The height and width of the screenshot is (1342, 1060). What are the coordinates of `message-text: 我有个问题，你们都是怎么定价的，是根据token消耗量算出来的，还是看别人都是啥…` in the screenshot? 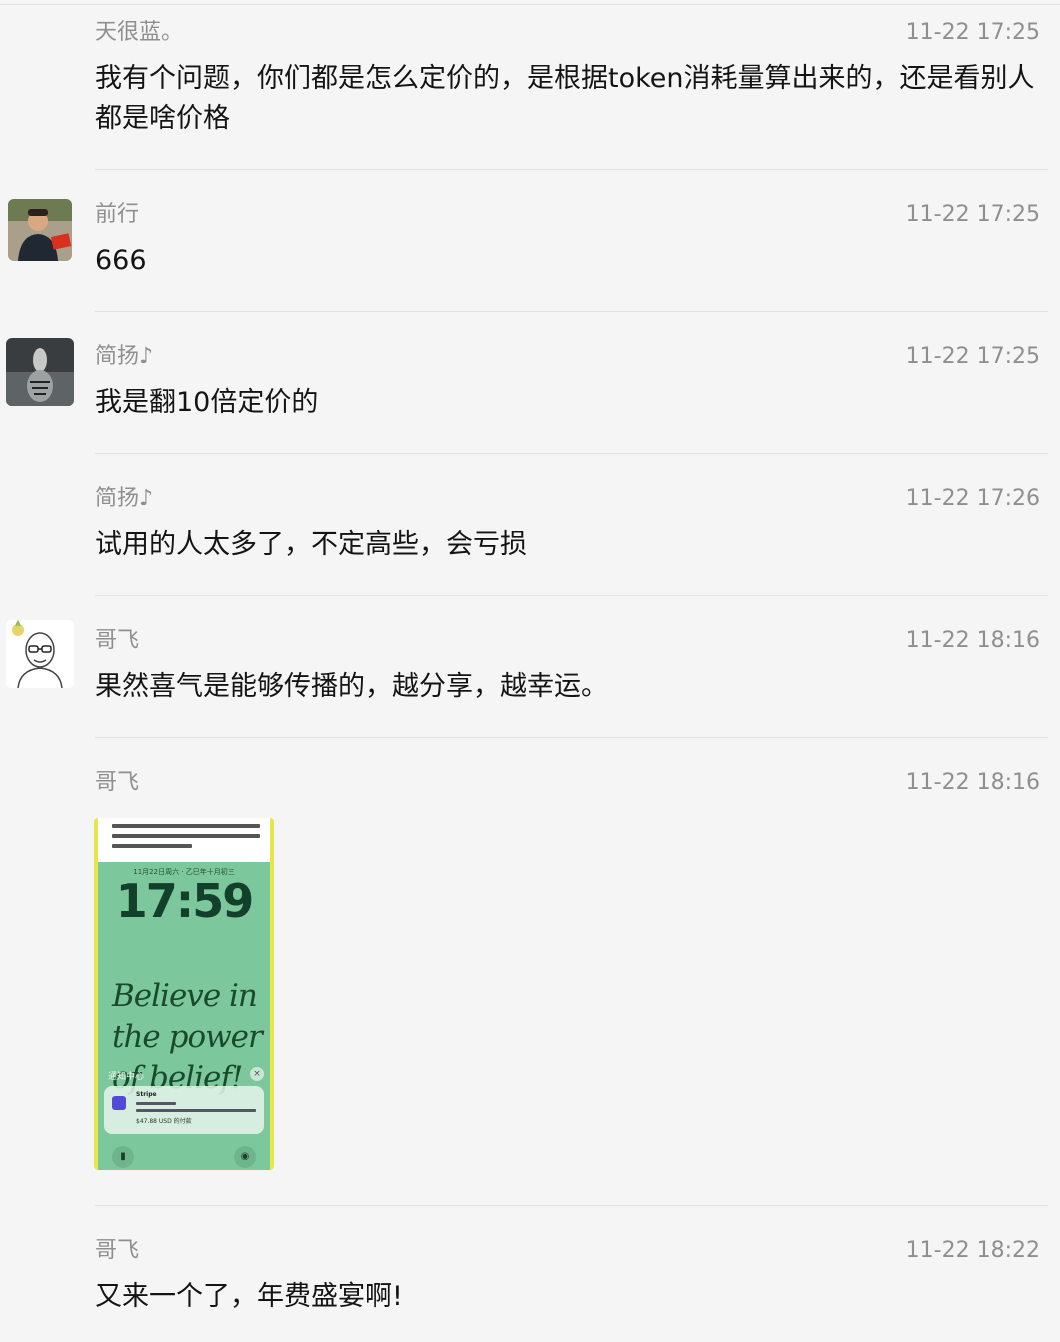 It's located at (565, 98).